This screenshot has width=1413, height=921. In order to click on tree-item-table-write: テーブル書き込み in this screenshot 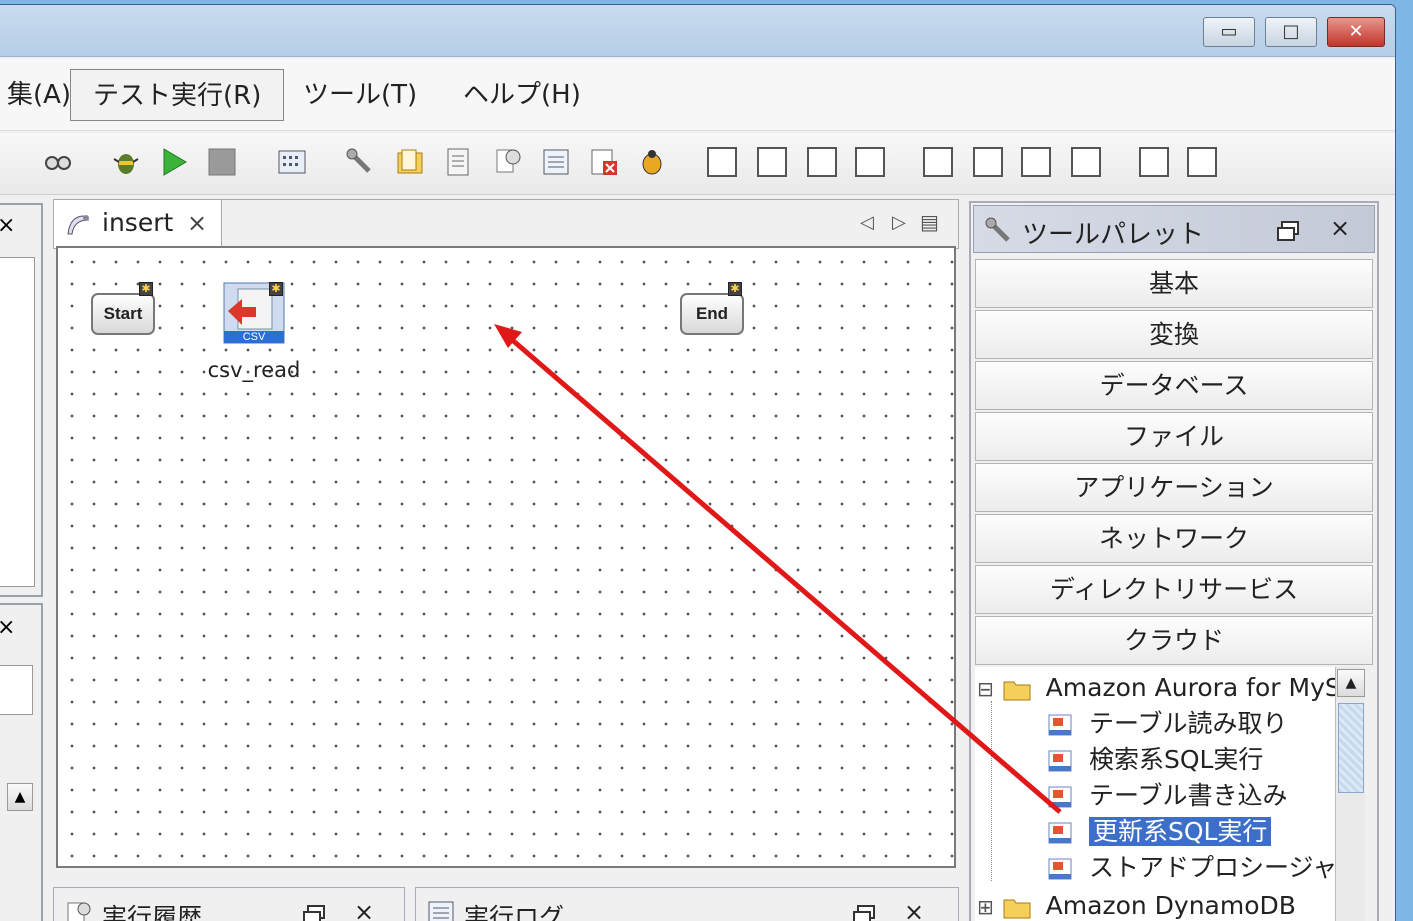, I will do `click(1166, 796)`.